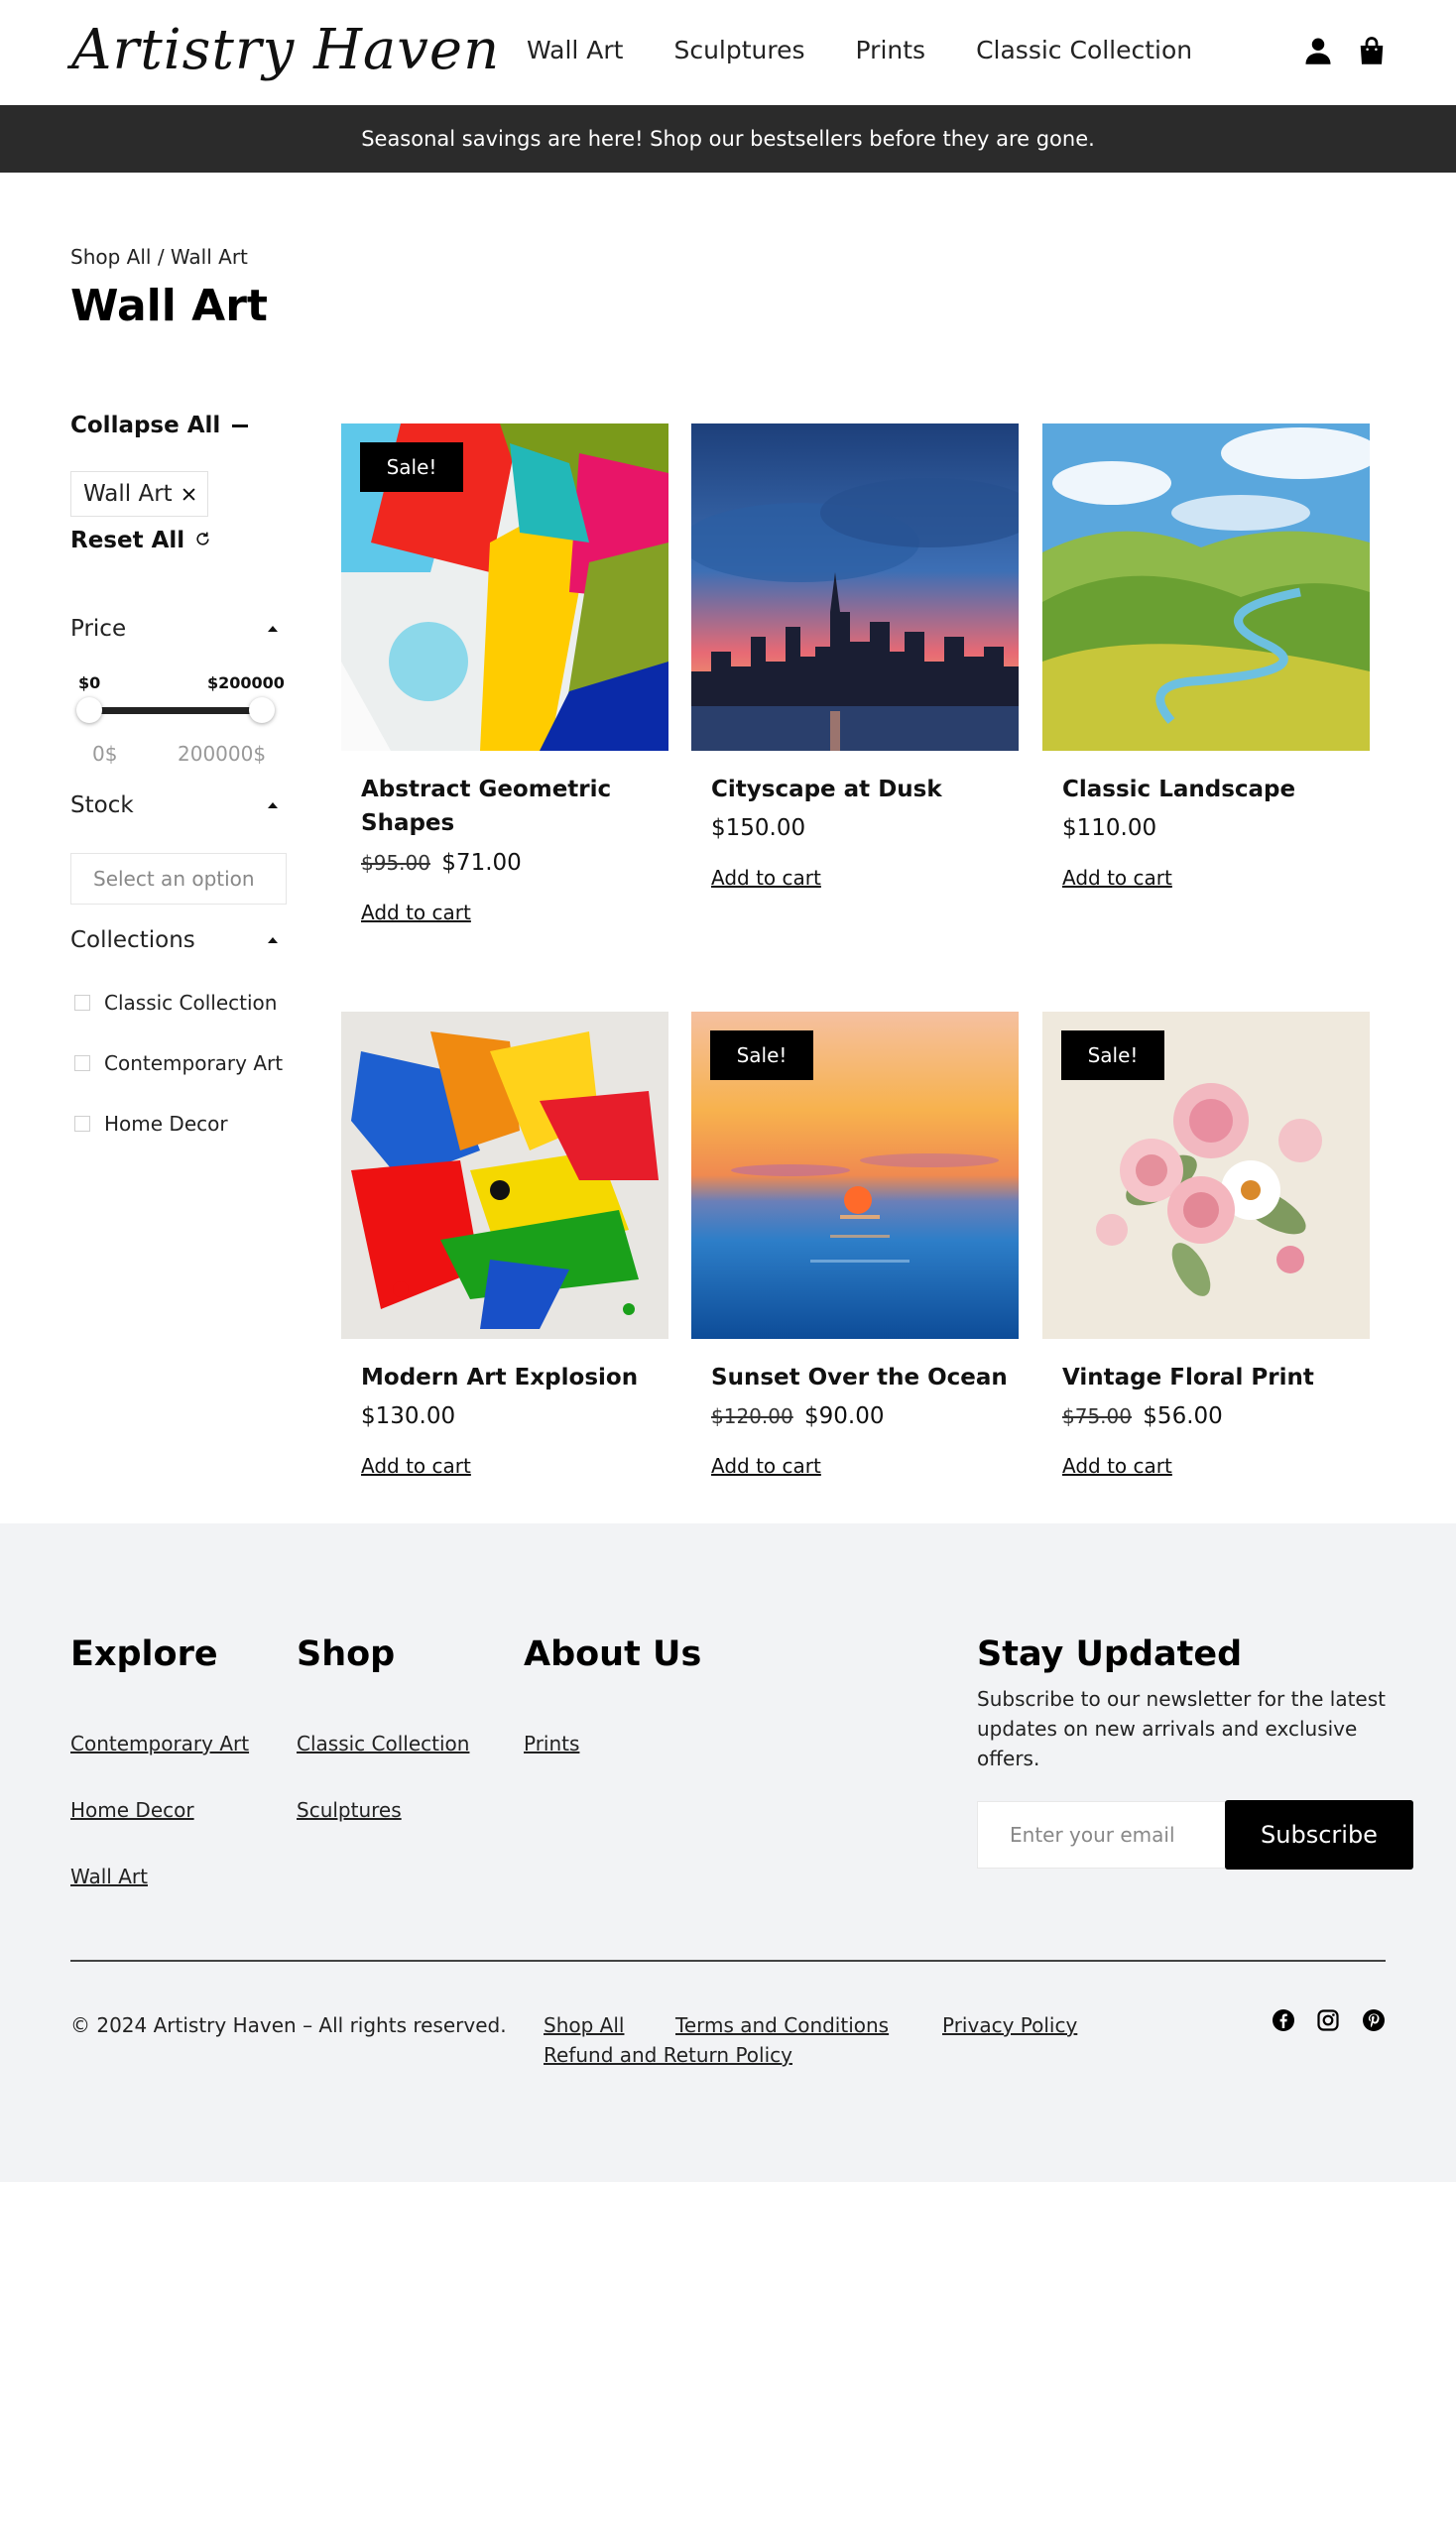  Describe the element at coordinates (144, 1654) in the screenshot. I see `footer-heading-explore: Explore` at that location.